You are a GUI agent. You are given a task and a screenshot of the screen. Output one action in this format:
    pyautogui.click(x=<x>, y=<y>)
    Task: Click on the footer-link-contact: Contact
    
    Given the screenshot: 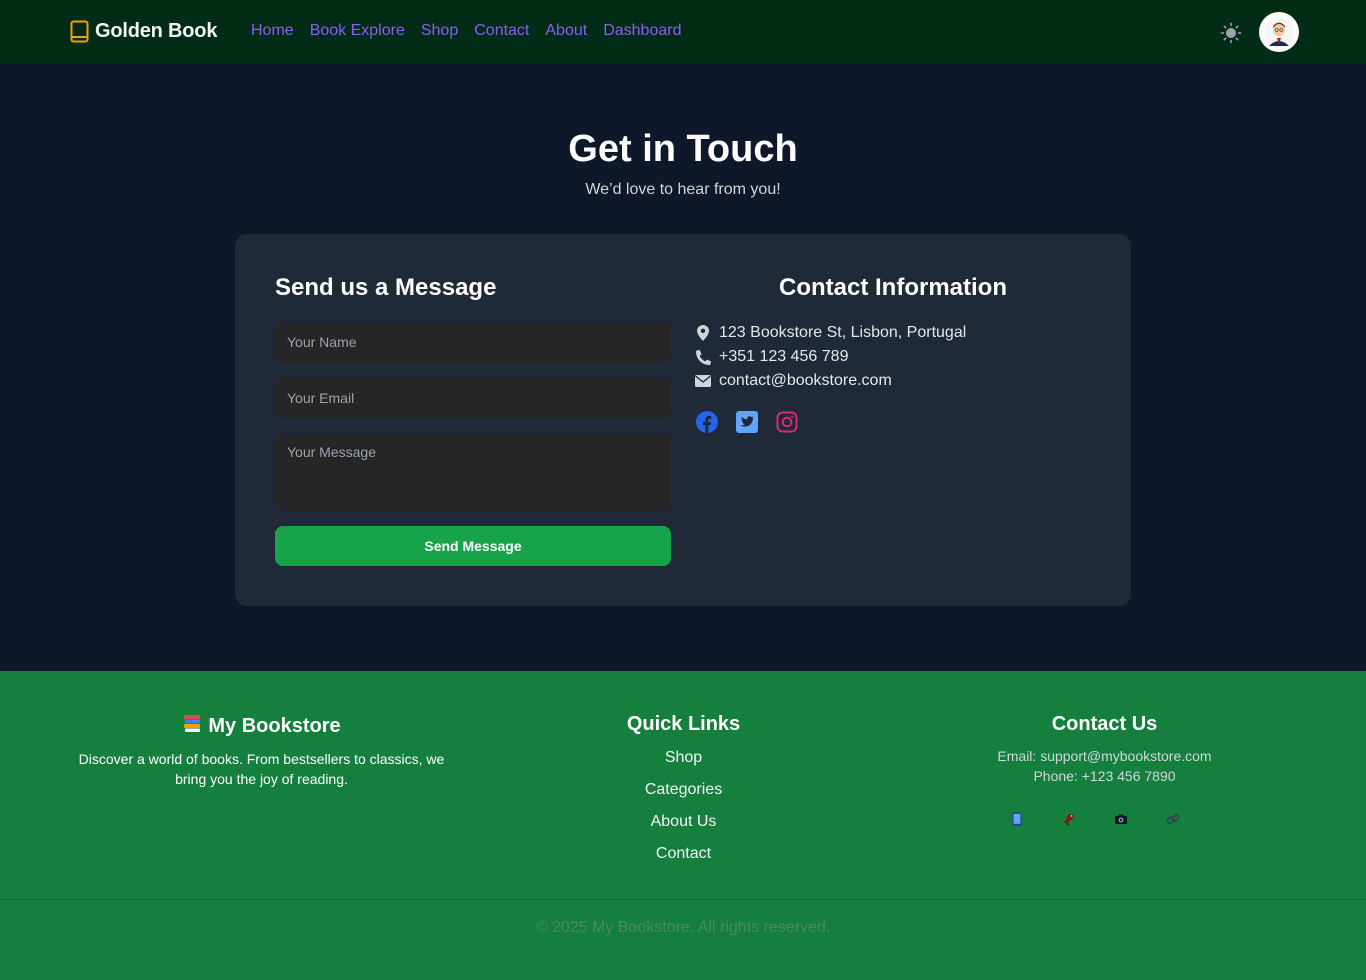 What is the action you would take?
    pyautogui.click(x=683, y=854)
    